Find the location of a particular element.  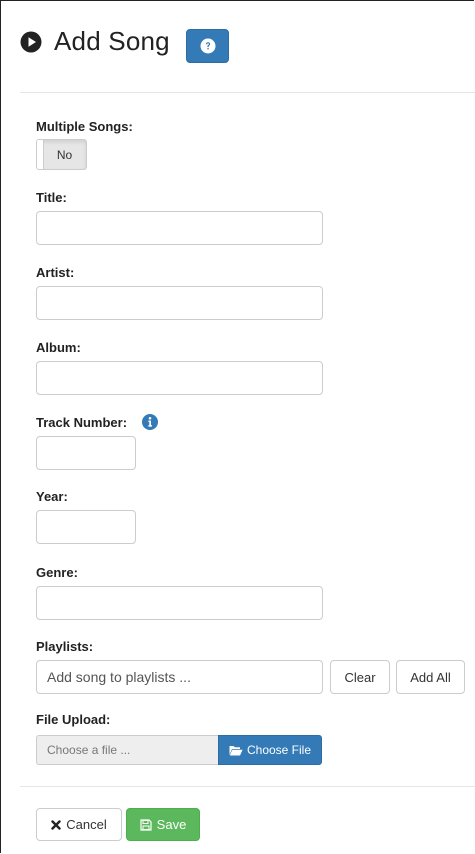

help-button is located at coordinates (207, 46).